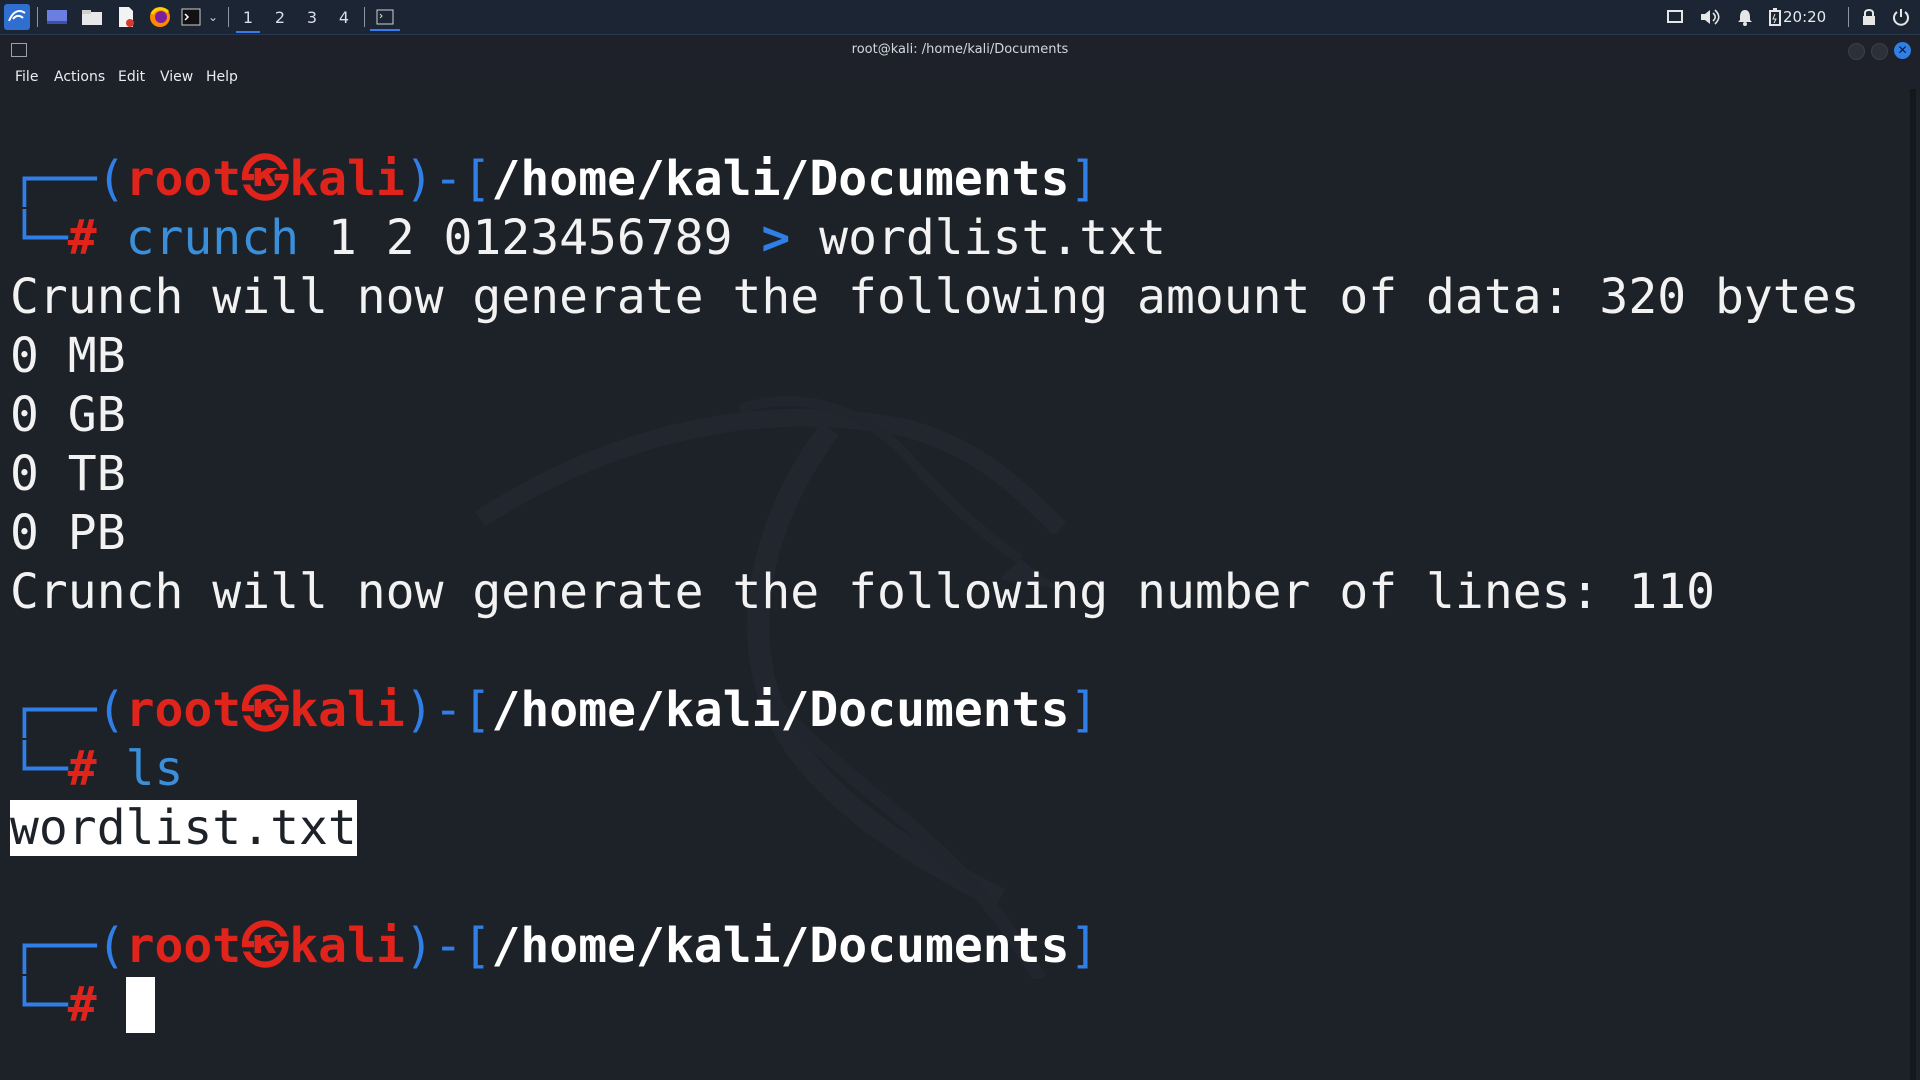  Describe the element at coordinates (82, 1005) in the screenshot. I see `command-line-3: └─#` at that location.